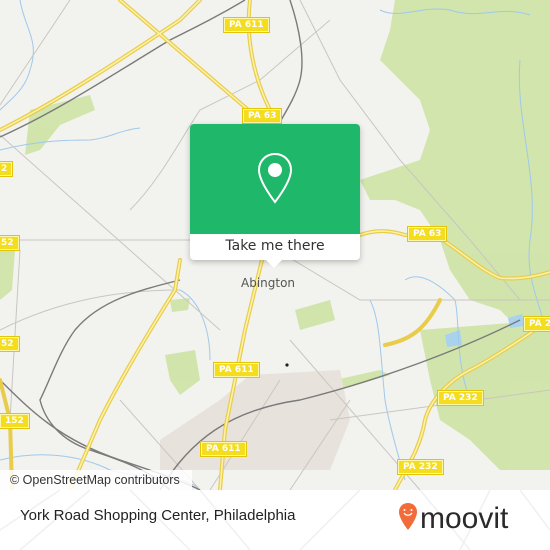  What do you see at coordinates (536, 324) in the screenshot?
I see `route-shield-pa2: PA 2` at bounding box center [536, 324].